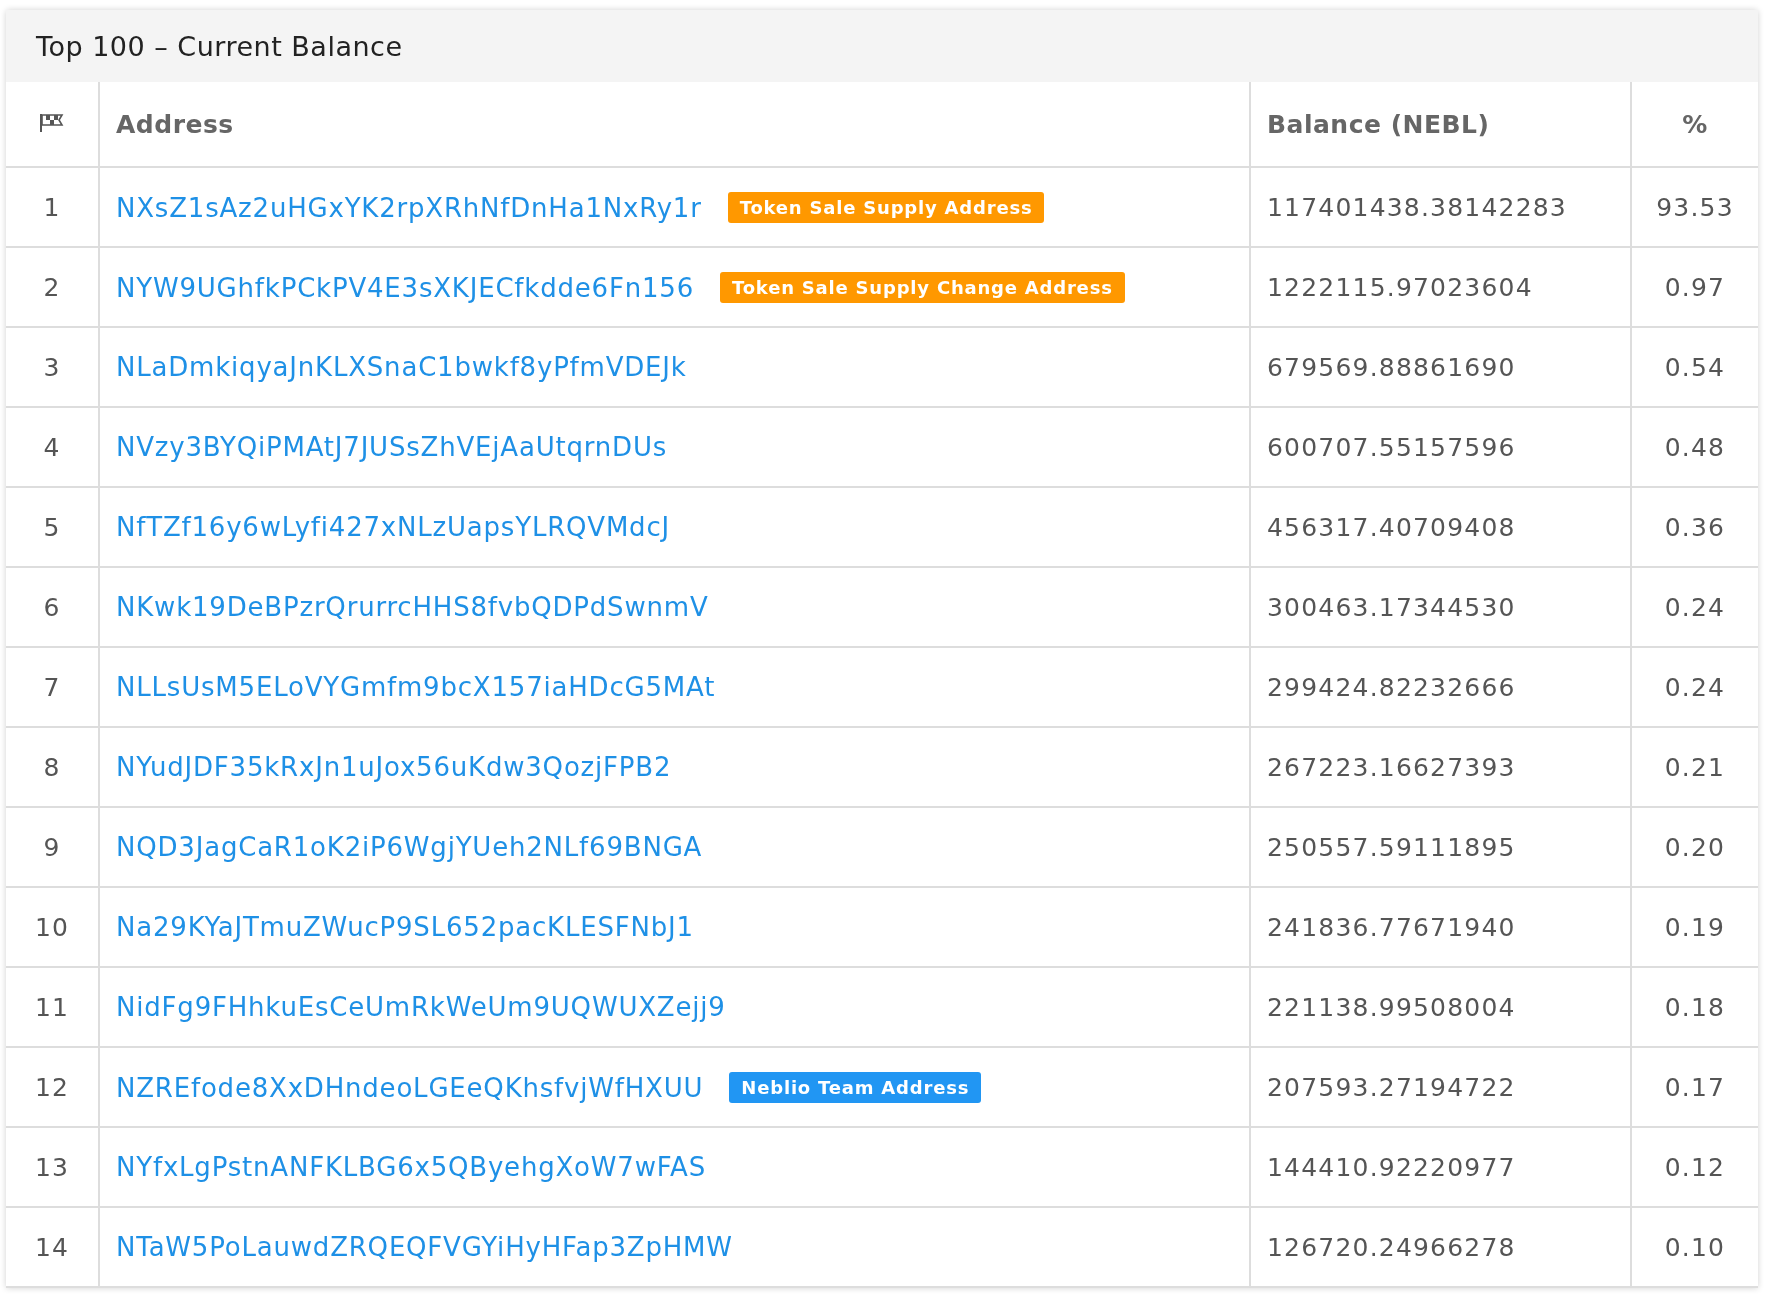  I want to click on percent-value: 0.18, so click(1695, 1007).